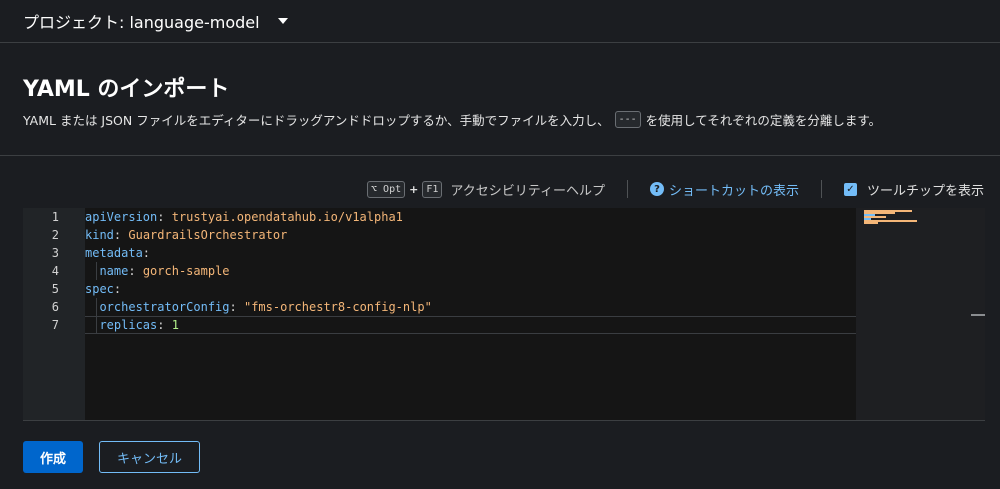  What do you see at coordinates (978, 315) in the screenshot?
I see `scroll-position-marker` at bounding box center [978, 315].